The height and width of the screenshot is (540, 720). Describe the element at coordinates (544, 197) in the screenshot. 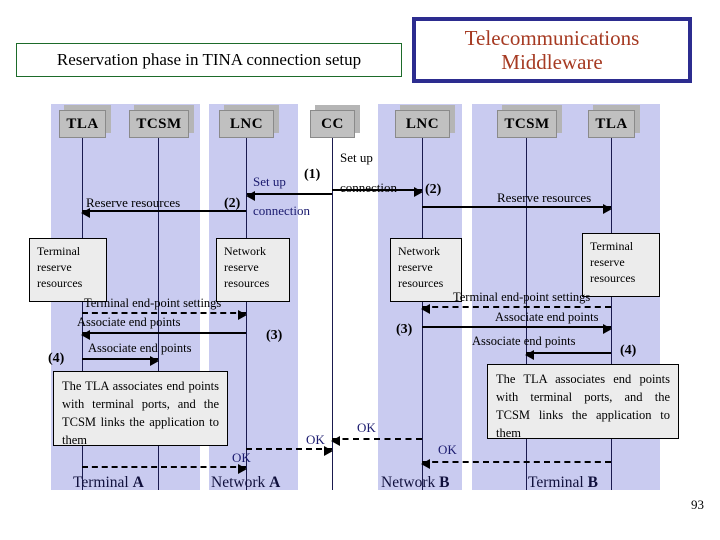

I see `label-reserve-resources-right: Reserve resources` at that location.